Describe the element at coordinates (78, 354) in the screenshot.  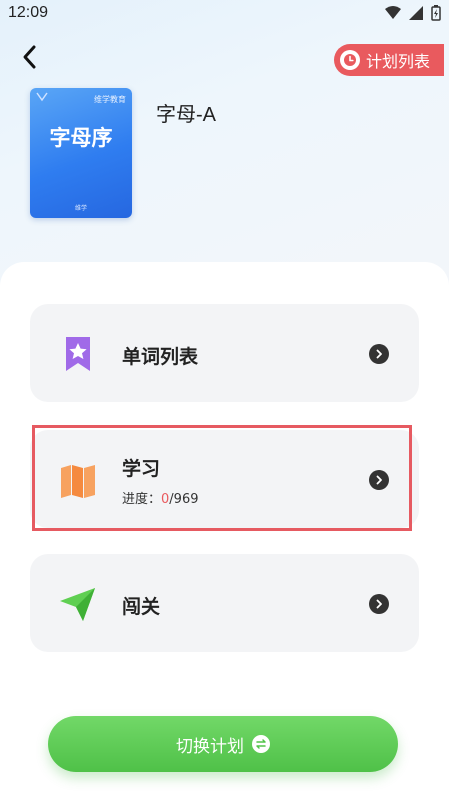
I see `bookmark-star-icon` at that location.